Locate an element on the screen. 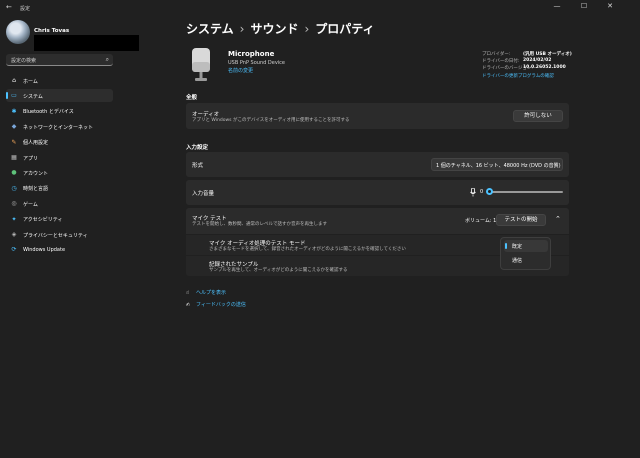 This screenshot has height=458, width=640. breadcrumb-system: システム is located at coordinates (210, 29).